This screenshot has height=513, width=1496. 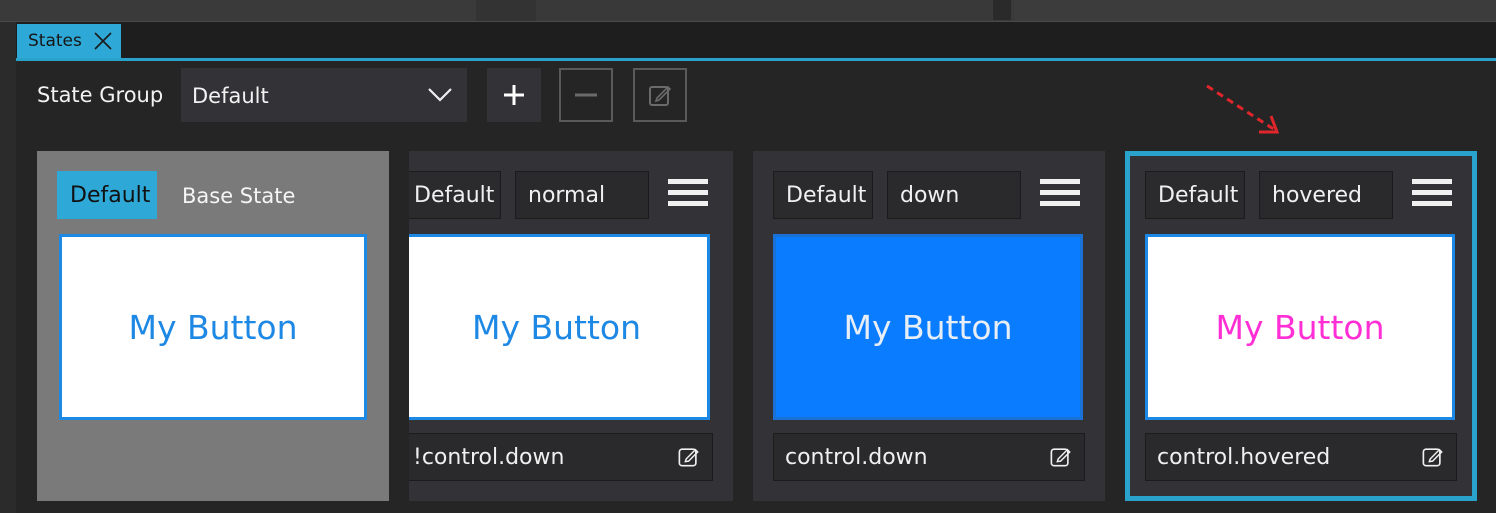 I want to click on condition-field: control.hovered, so click(x=1301, y=457).